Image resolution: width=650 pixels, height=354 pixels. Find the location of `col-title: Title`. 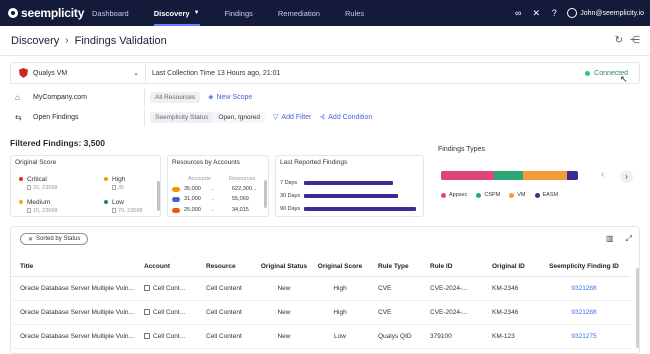

col-title: Title is located at coordinates (72, 267).